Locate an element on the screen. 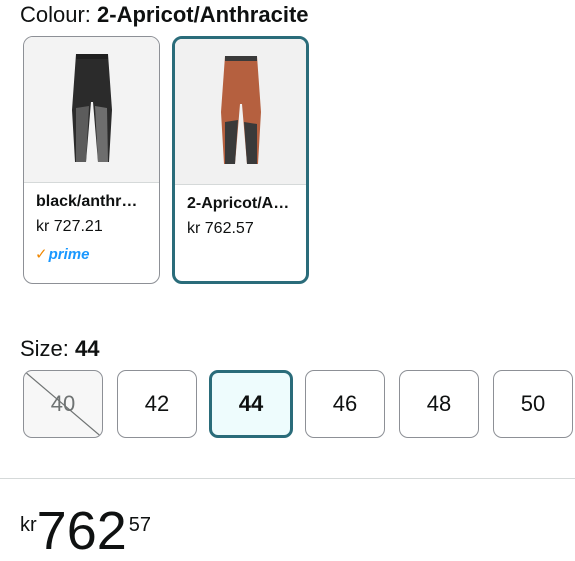 The width and height of the screenshot is (575, 561). size-label: 44 is located at coordinates (251, 403).